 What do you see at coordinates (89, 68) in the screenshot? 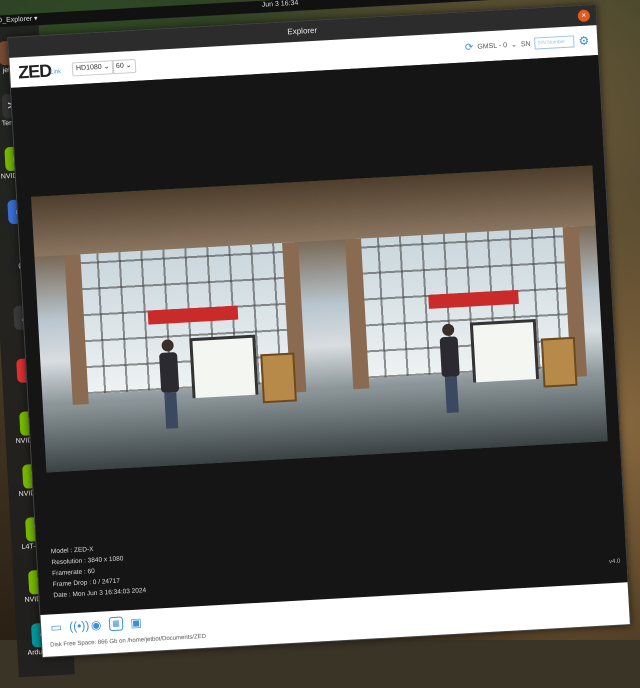
I see `resolution-value: HD1080` at bounding box center [89, 68].